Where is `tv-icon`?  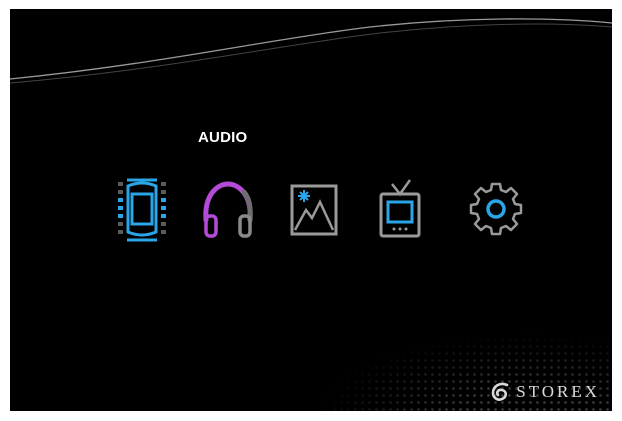 tv-icon is located at coordinates (400, 208).